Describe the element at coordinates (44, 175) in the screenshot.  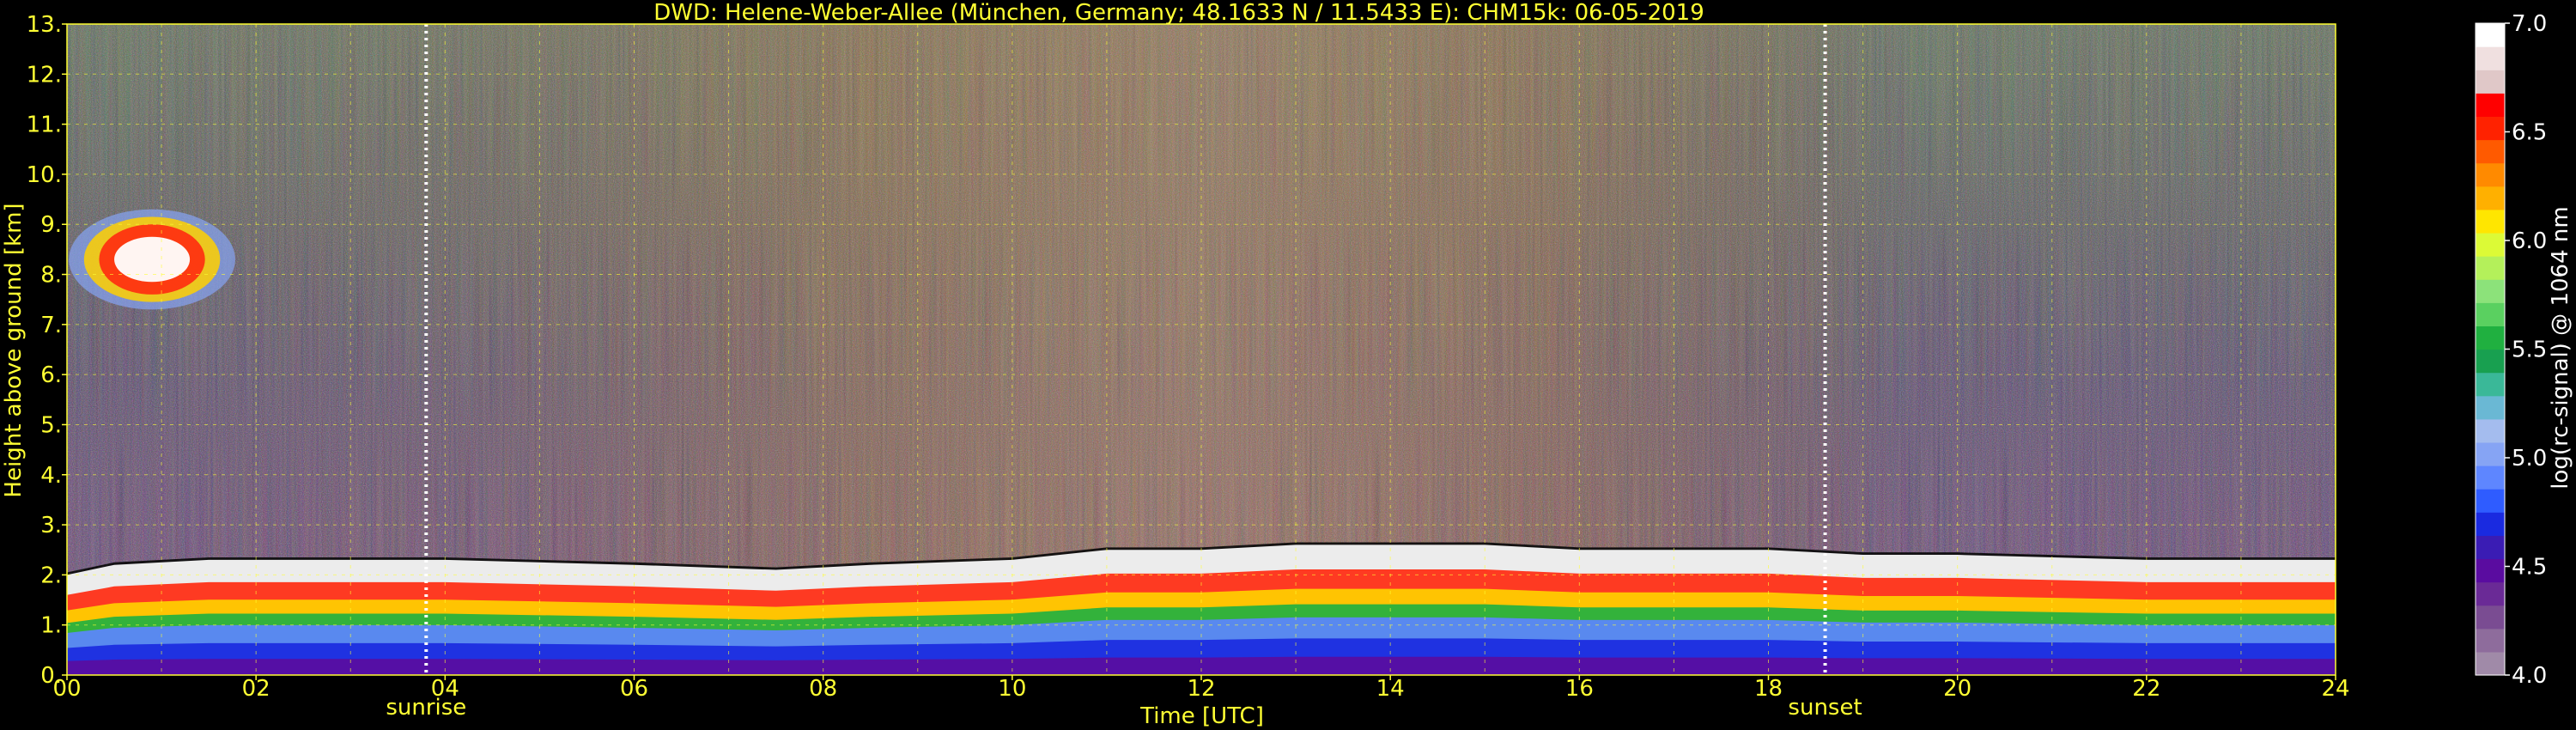
I see `y-tick-label: 10.` at that location.